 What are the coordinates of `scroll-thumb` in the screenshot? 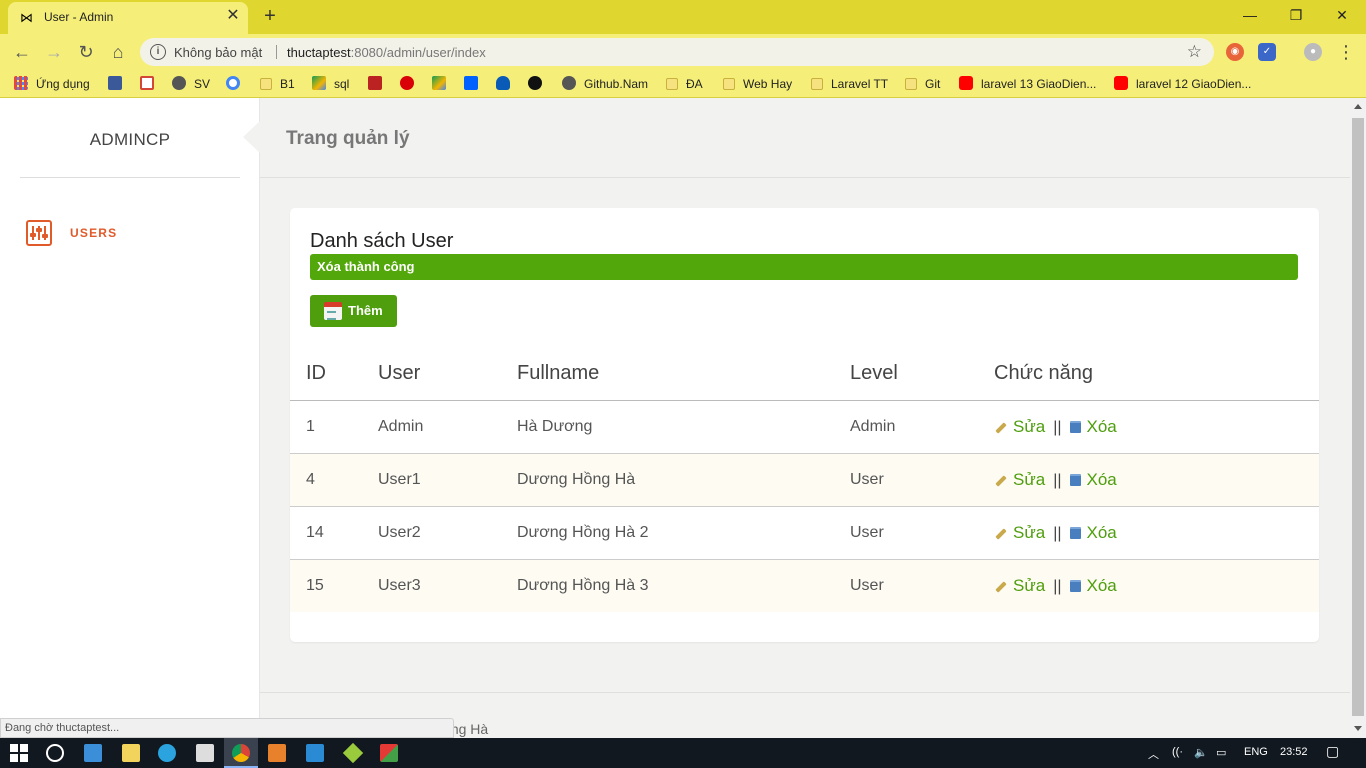 It's located at (1358, 417).